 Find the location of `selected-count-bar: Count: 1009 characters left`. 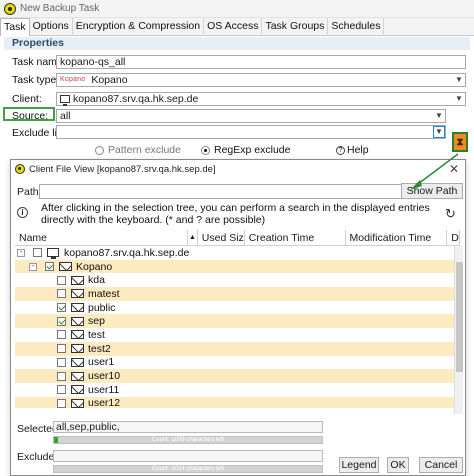

selected-count-bar: Count: 1009 characters left is located at coordinates (188, 440).